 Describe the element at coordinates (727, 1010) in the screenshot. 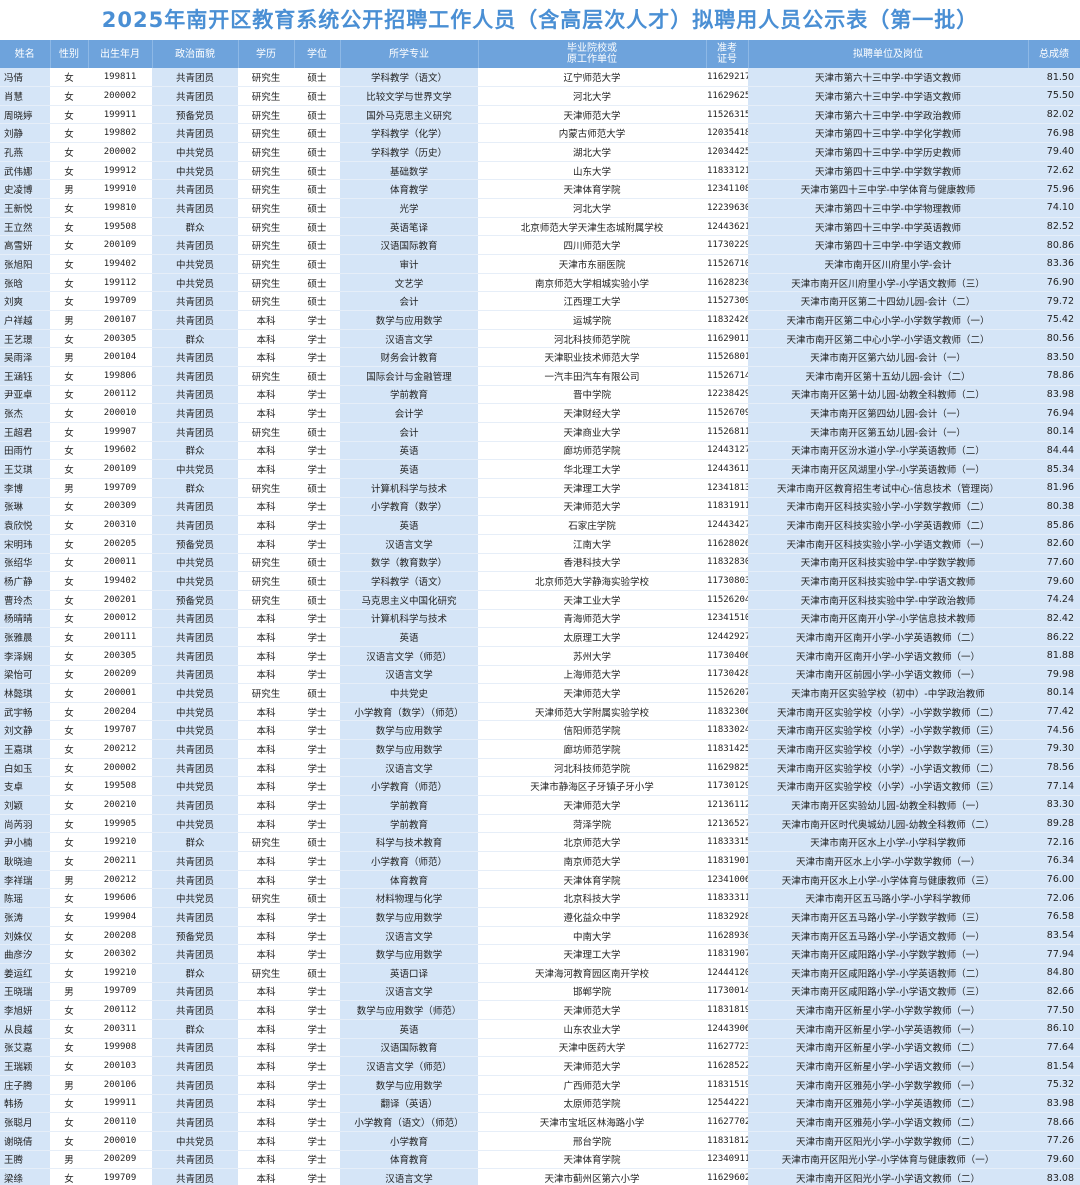

I see `exam-id-cell: 11831819` at that location.